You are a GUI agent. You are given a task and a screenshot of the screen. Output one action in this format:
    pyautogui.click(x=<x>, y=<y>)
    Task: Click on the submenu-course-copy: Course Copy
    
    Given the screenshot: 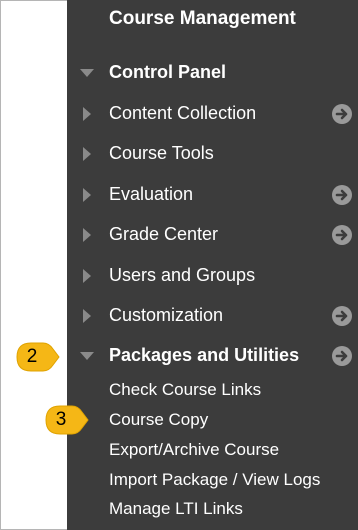 What is the action you would take?
    pyautogui.click(x=158, y=420)
    